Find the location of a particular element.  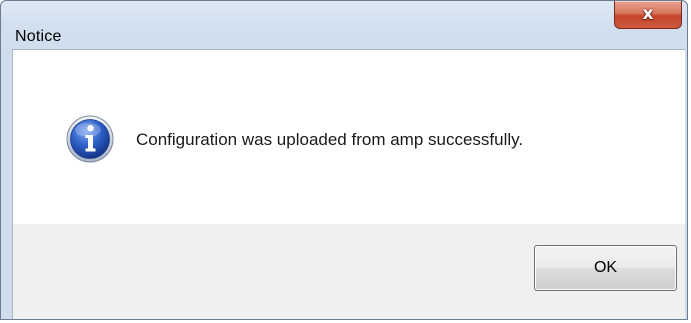

title-bar: Notice x is located at coordinates (344, 25).